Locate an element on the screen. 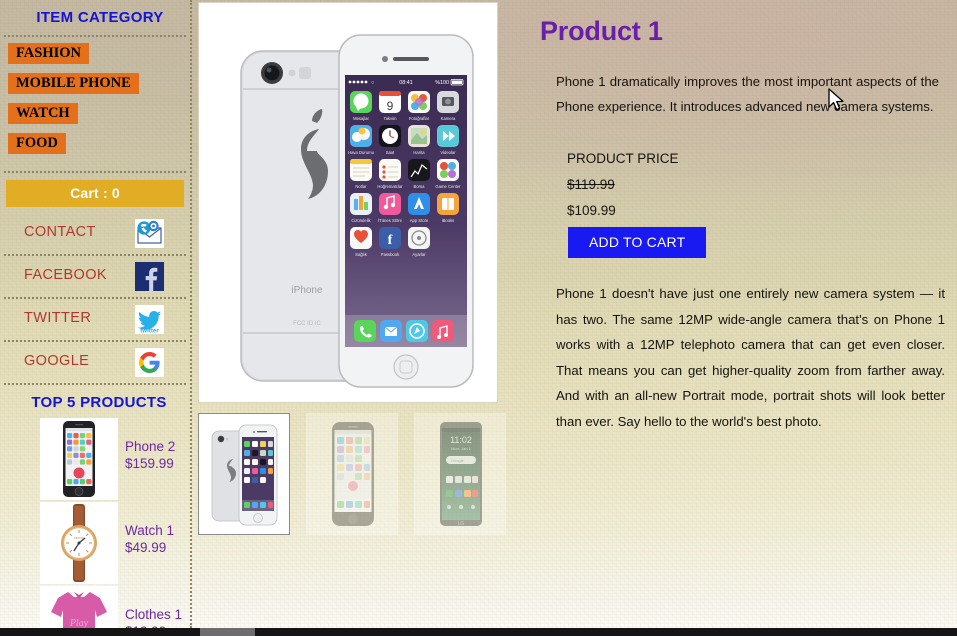 The image size is (957, 636). divider is located at coordinates (95, 172).